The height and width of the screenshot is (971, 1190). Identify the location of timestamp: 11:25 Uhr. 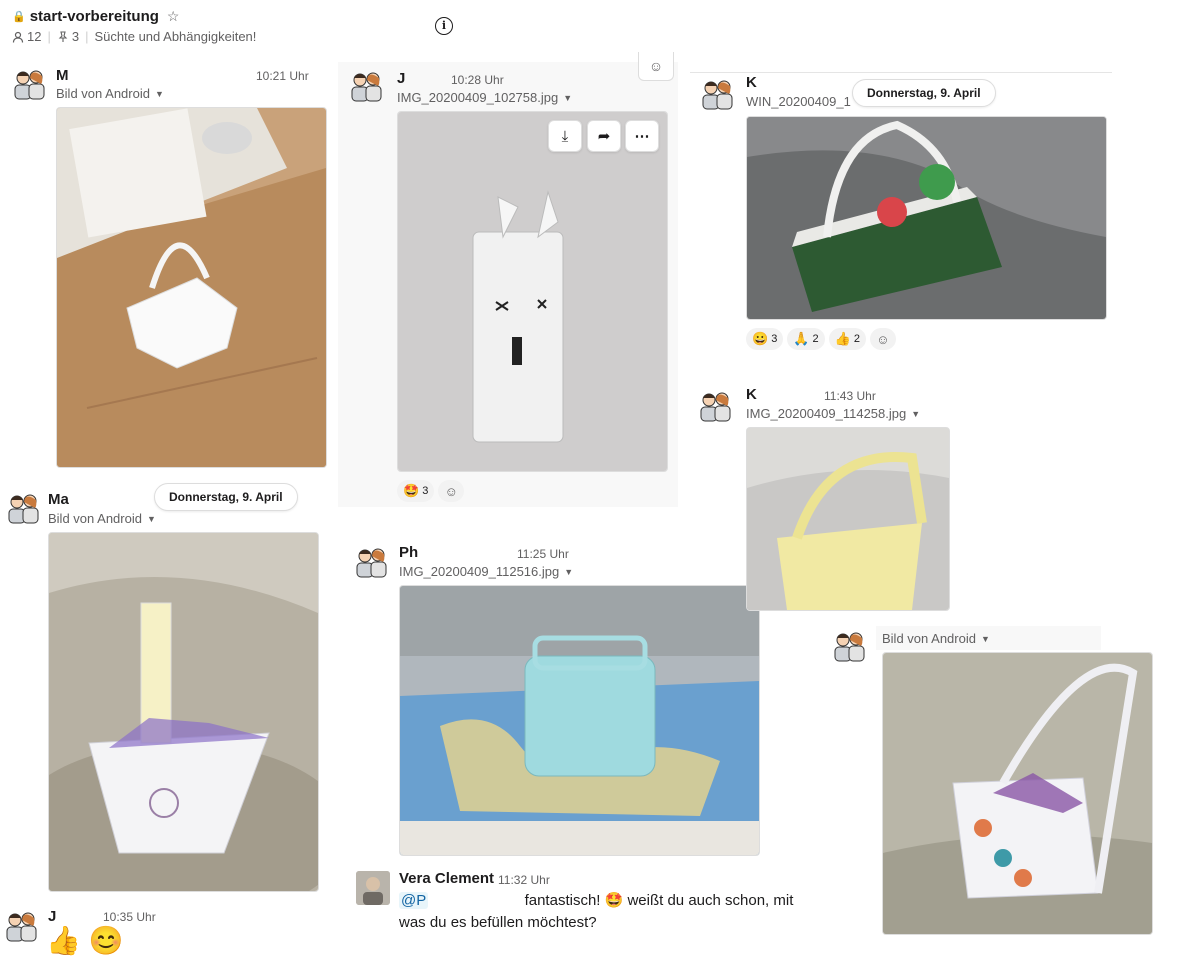
(543, 554).